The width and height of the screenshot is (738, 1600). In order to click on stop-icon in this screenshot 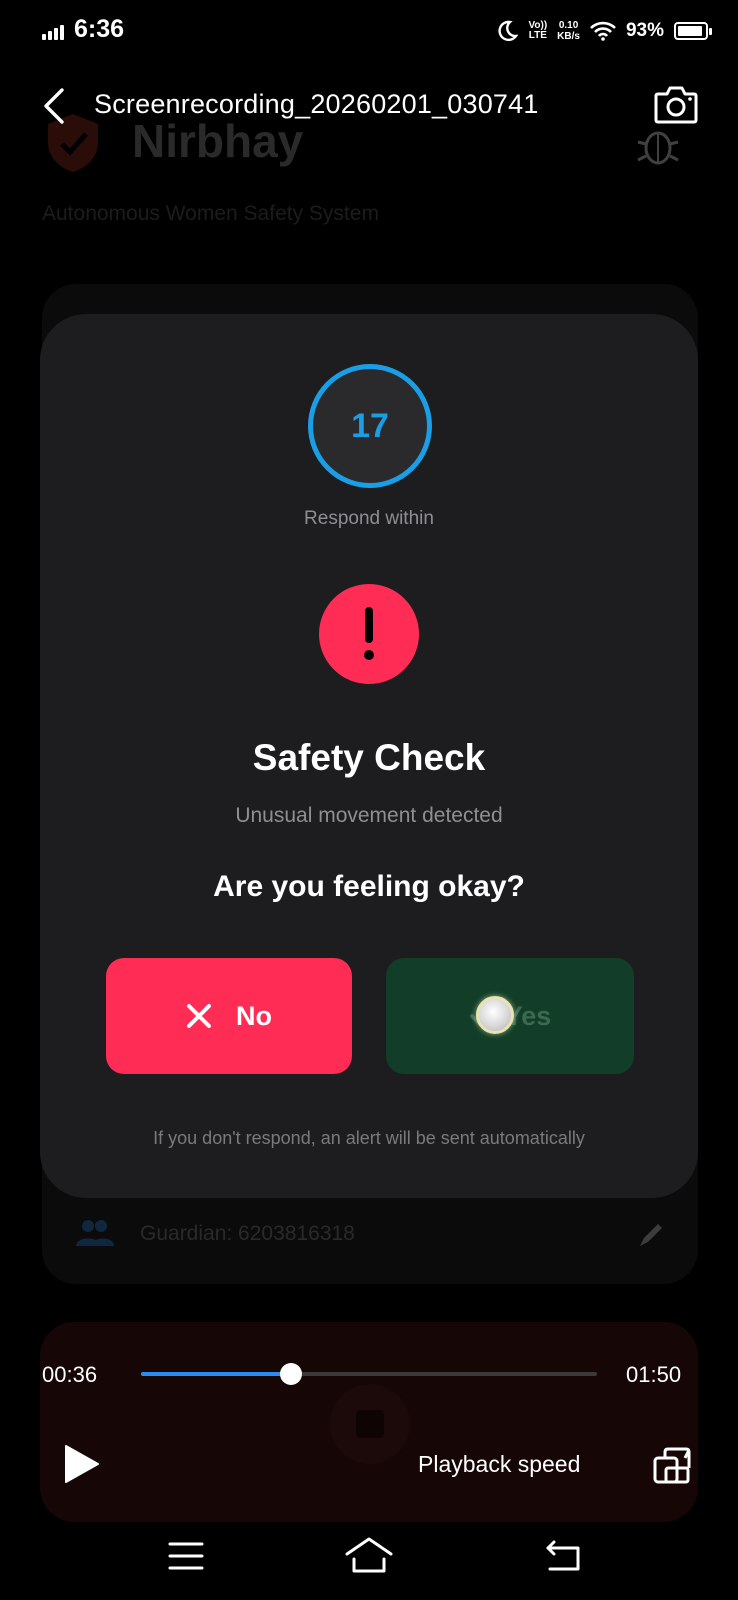, I will do `click(370, 1424)`.